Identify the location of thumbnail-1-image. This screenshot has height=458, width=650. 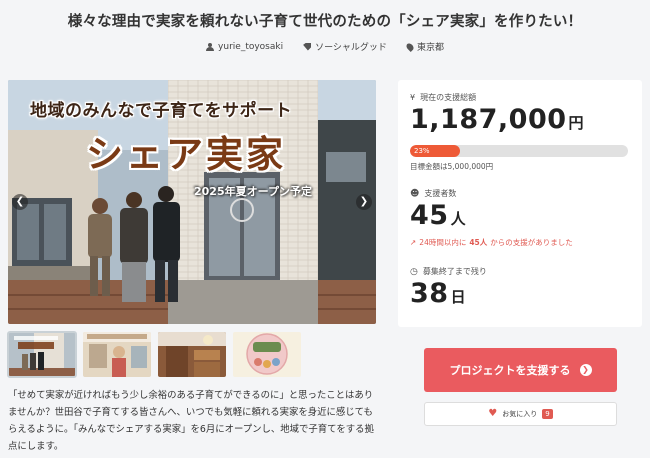
(42, 354).